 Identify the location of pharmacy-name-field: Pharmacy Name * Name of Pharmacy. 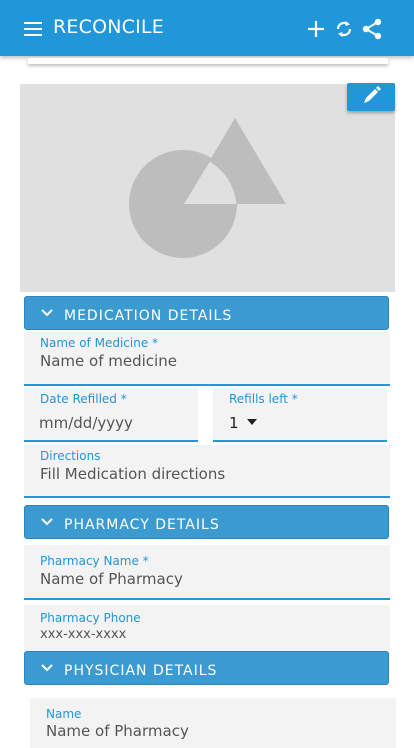
(207, 572).